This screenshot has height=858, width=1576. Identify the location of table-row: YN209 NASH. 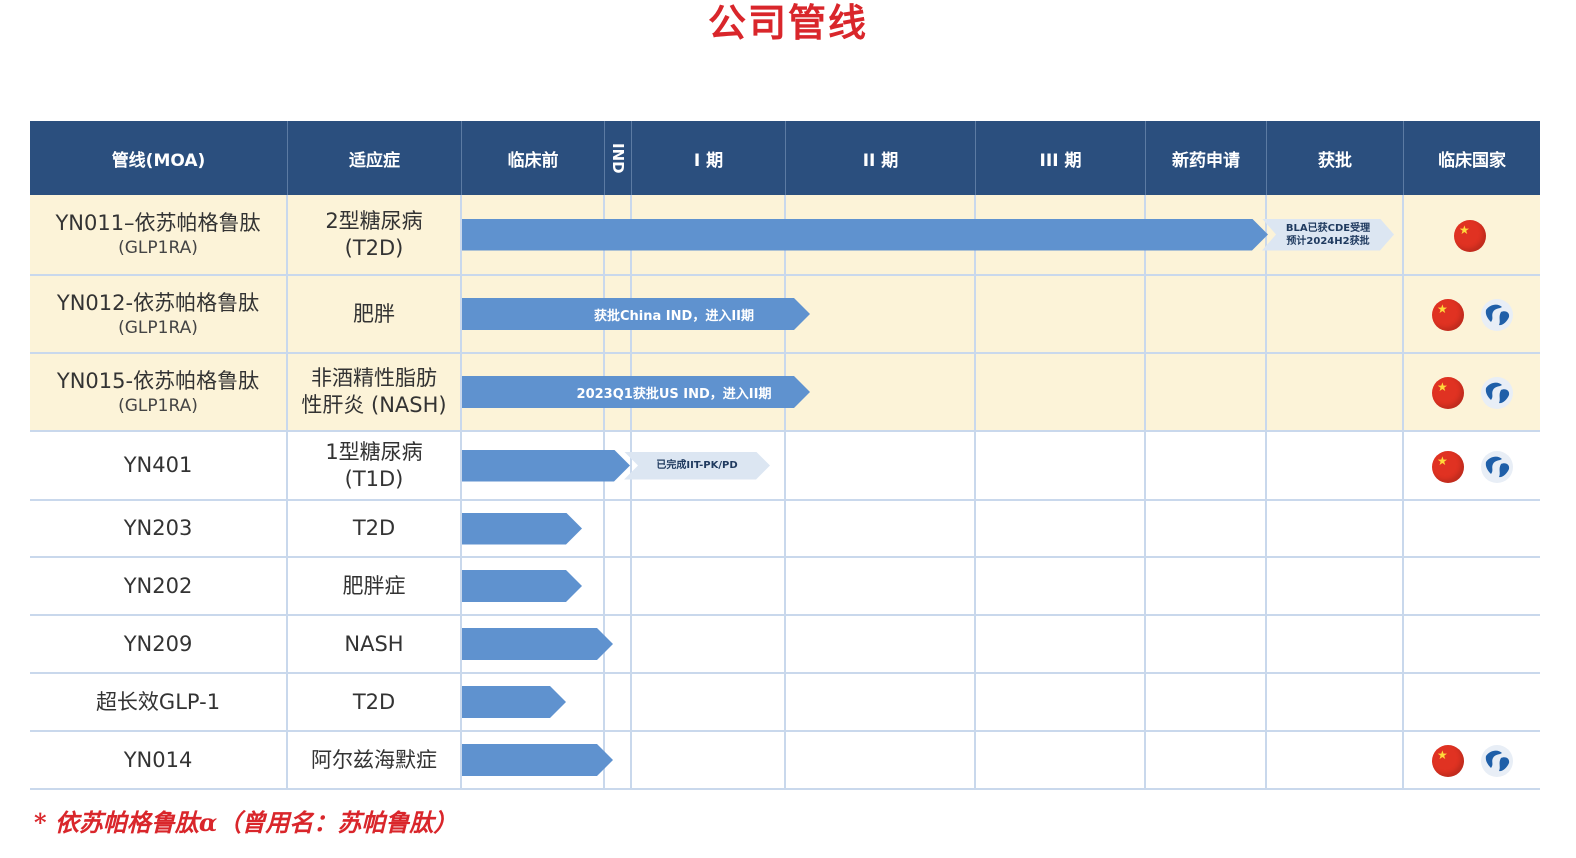
(785, 645).